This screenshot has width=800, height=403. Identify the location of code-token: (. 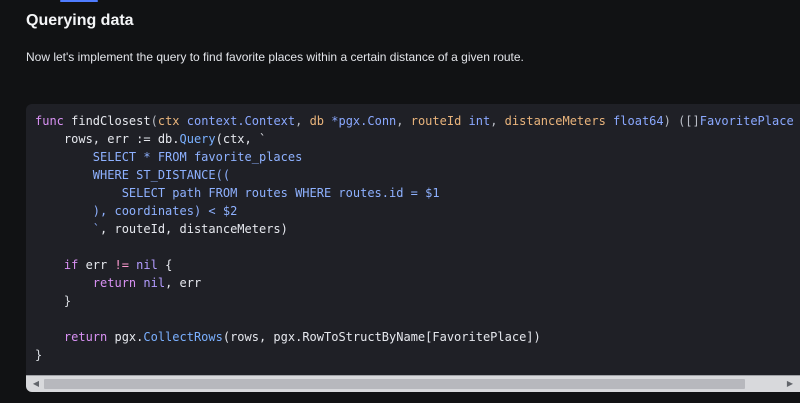
(154, 121).